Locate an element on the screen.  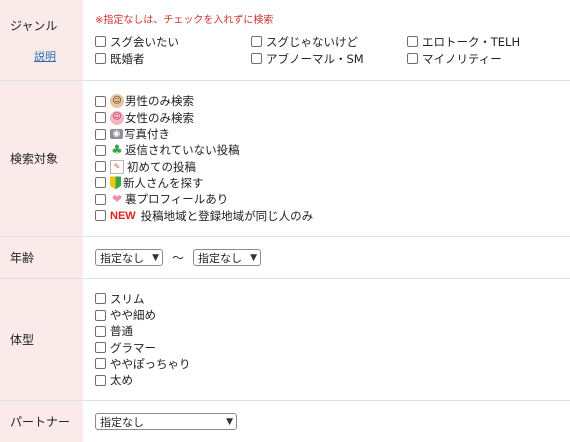
genre-option: マイノリティー is located at coordinates (482, 59).